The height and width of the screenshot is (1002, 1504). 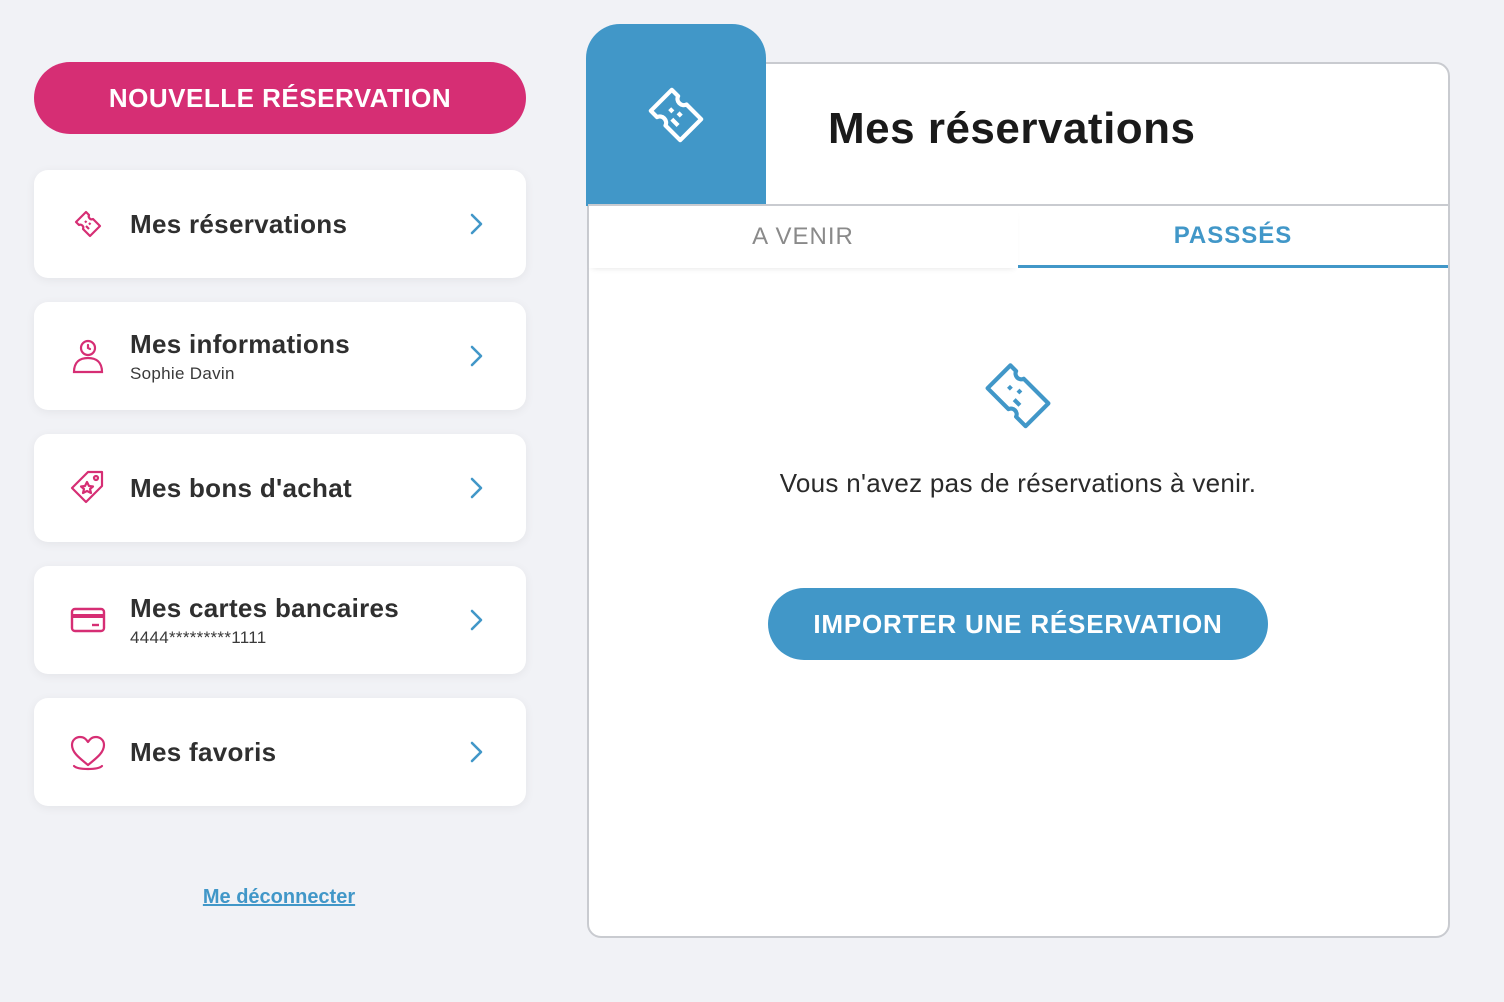 What do you see at coordinates (1018, 483) in the screenshot?
I see `empty-state-message: Vous n'avez pas de réservations à venir.` at bounding box center [1018, 483].